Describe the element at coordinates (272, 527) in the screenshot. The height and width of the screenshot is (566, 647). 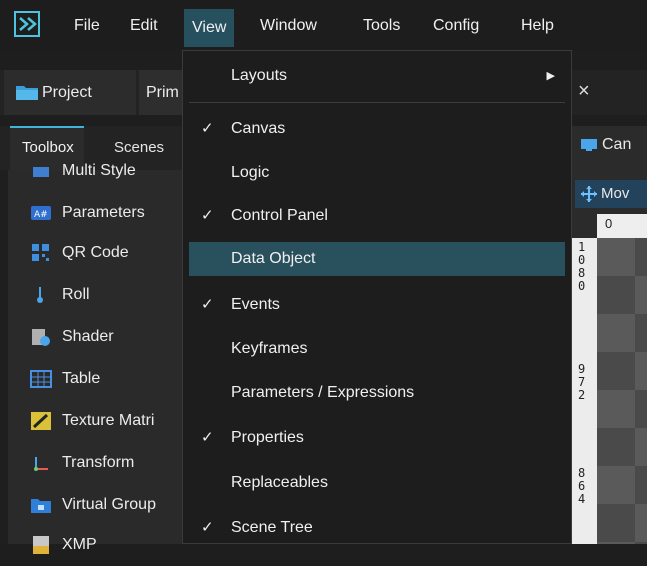
I see `menu-item-label: Scene Tree` at that location.